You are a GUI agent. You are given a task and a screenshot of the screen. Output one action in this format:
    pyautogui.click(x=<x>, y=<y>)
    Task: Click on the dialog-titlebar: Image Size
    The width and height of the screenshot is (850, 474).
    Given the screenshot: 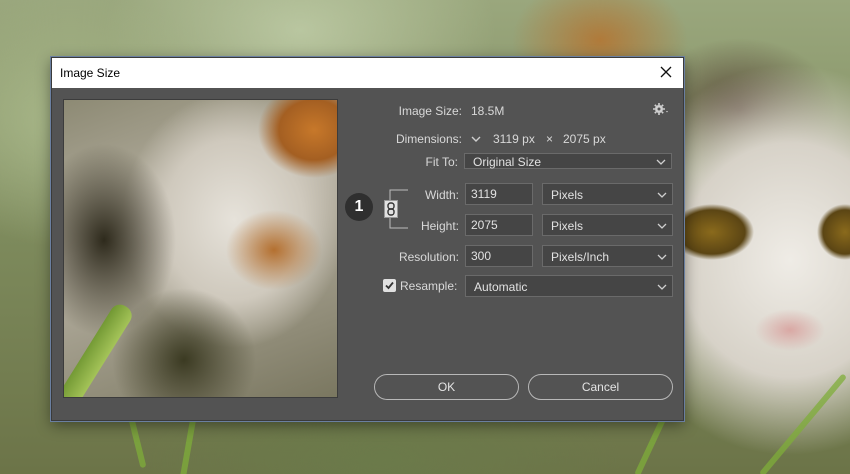 What is the action you would take?
    pyautogui.click(x=367, y=73)
    